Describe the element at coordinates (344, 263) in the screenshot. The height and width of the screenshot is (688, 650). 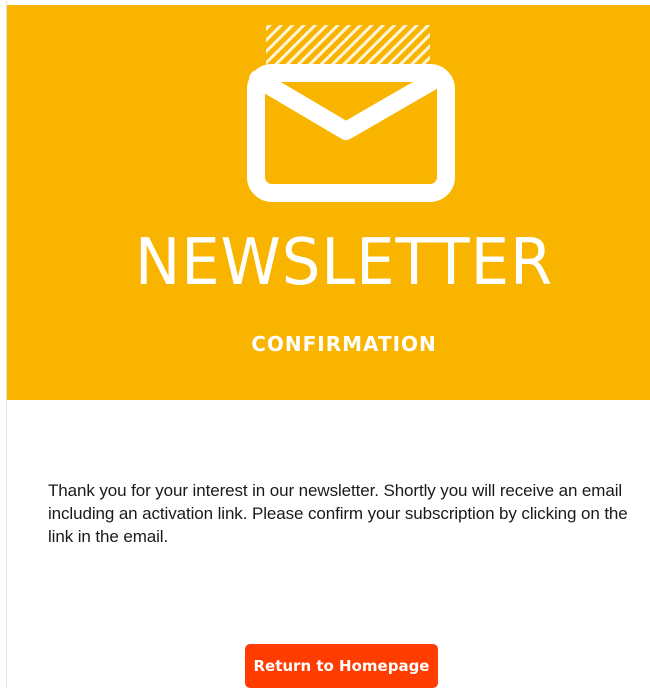
I see `hero-title: NEWSLETTER` at that location.